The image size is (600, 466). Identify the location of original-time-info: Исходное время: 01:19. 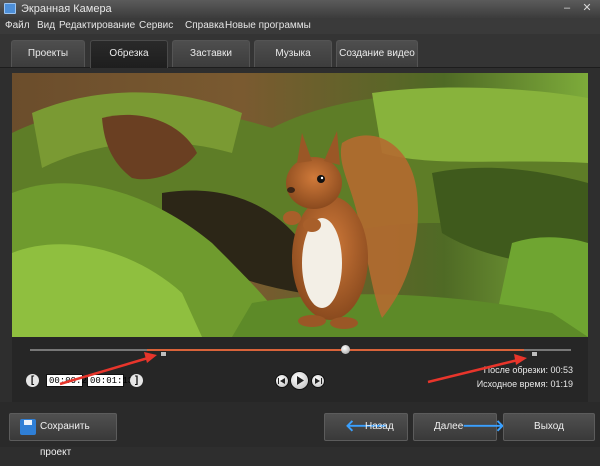
(525, 384).